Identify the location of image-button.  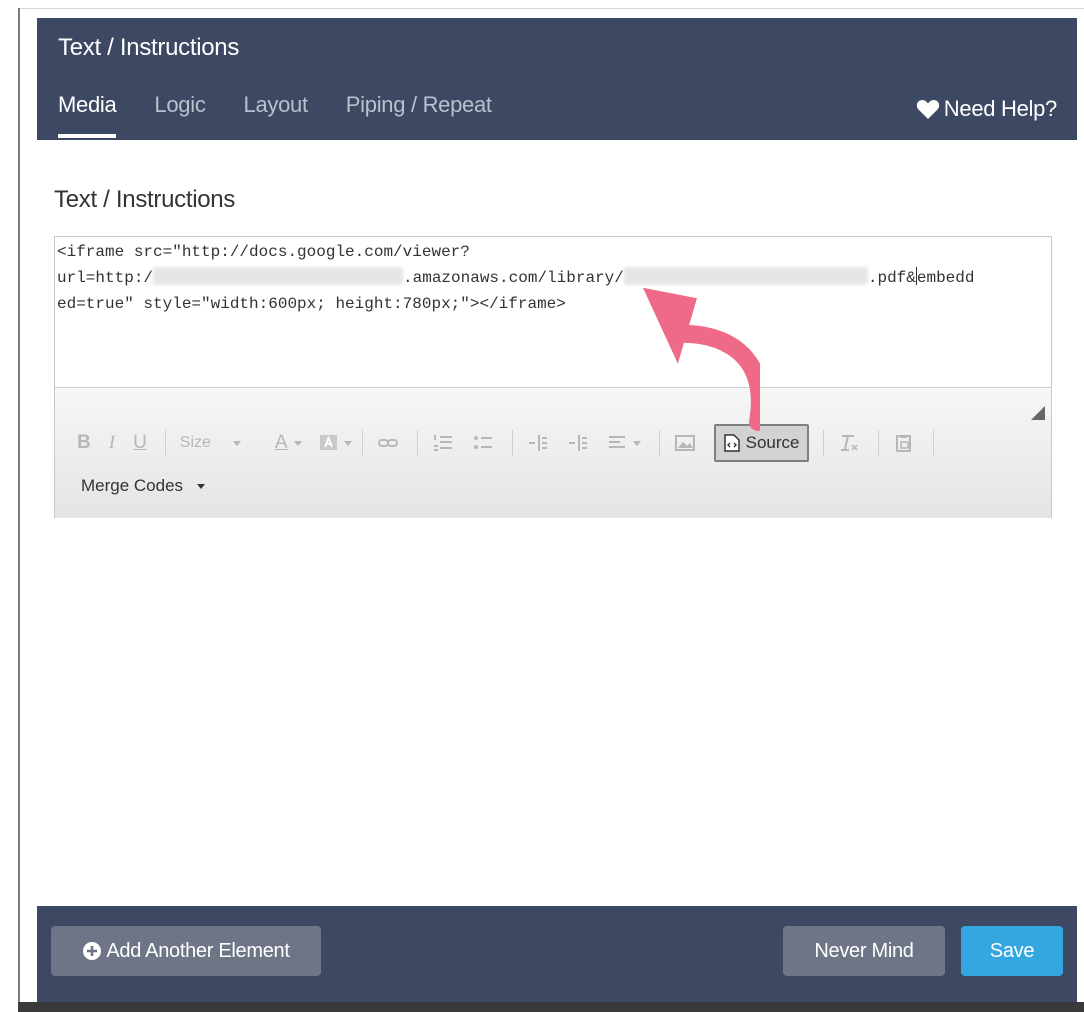
(685, 443).